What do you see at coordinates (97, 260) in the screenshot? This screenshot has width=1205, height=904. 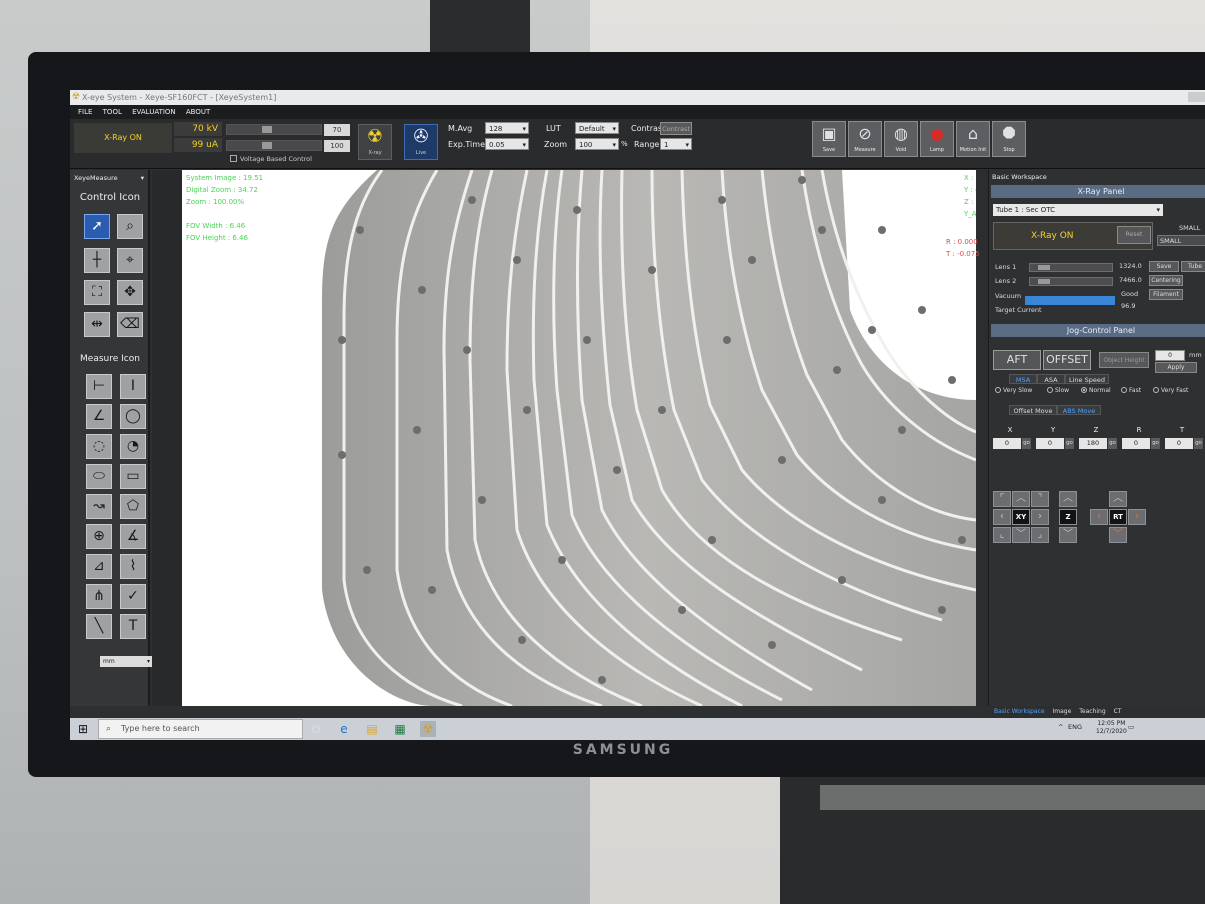 I see `crosshair-tool: ┼` at bounding box center [97, 260].